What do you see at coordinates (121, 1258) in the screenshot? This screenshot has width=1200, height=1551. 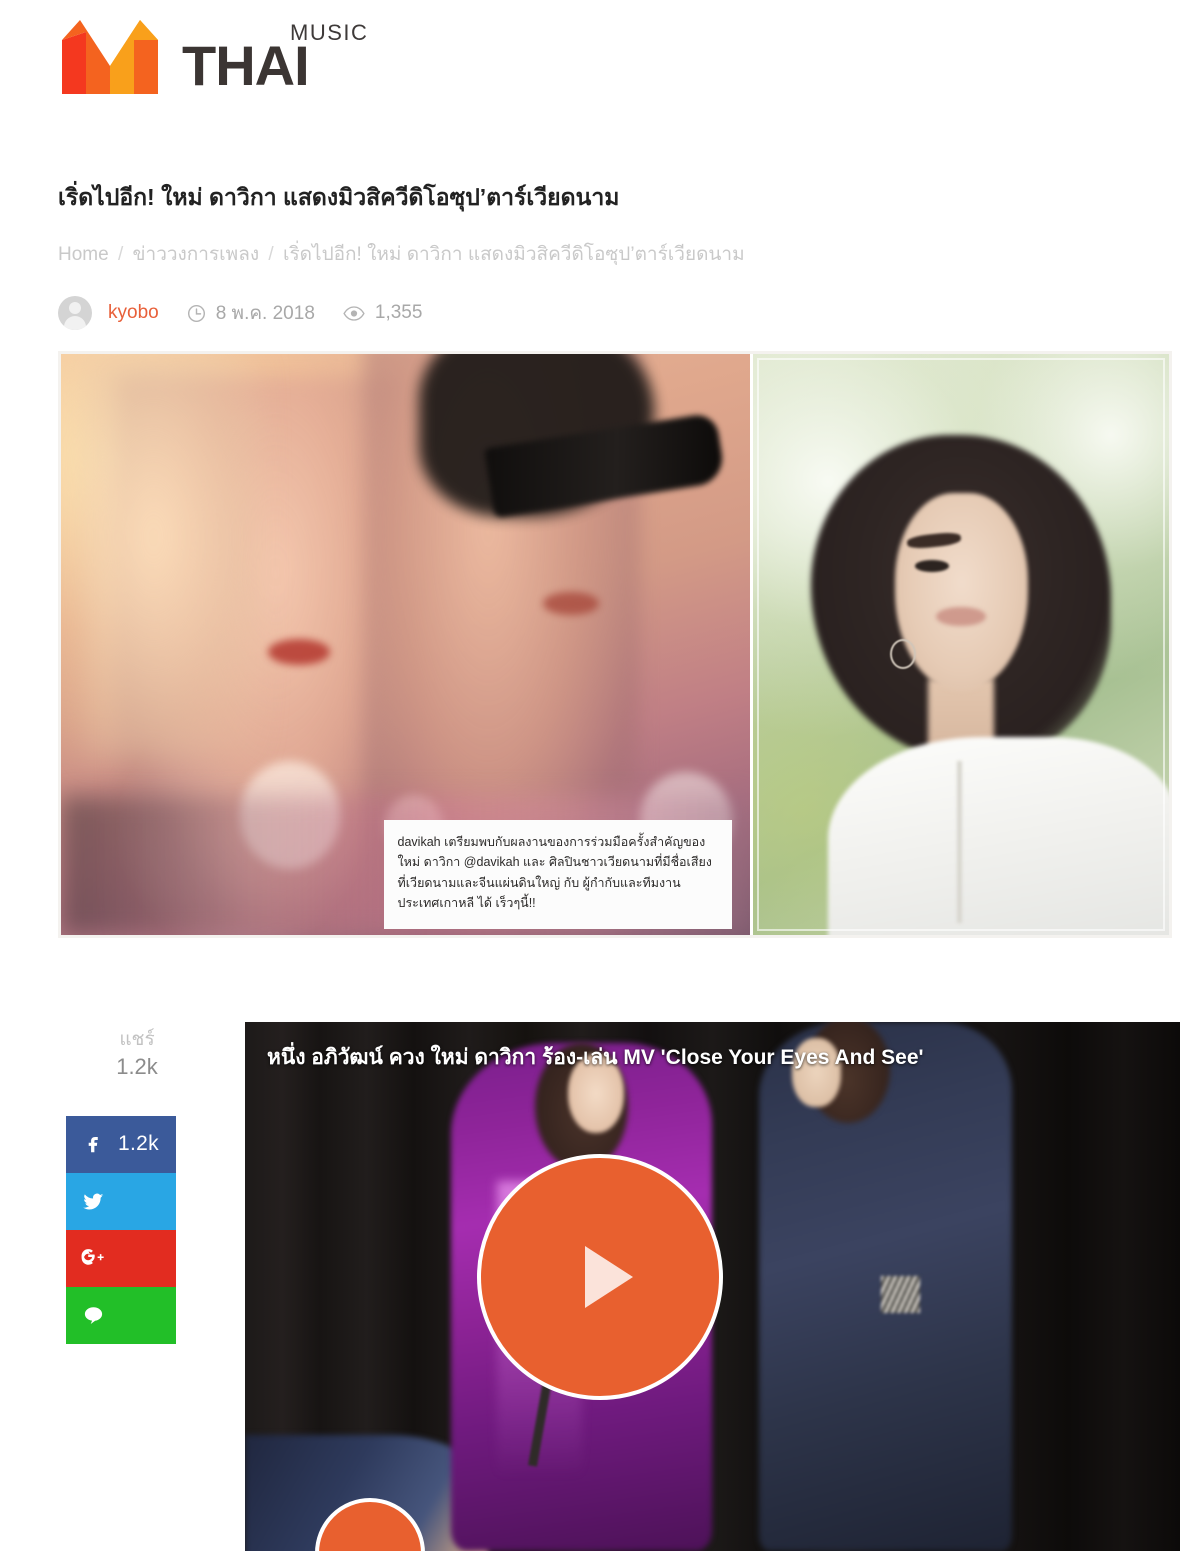 I see `share-googleplus-button` at bounding box center [121, 1258].